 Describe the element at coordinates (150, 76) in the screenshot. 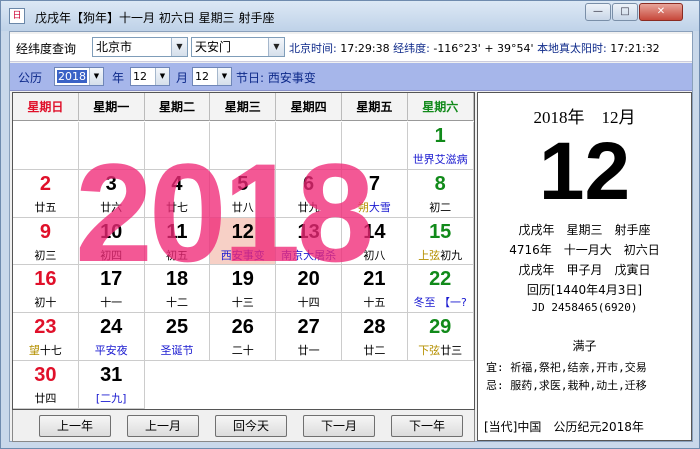

I see `month-select: 12 ▼` at that location.